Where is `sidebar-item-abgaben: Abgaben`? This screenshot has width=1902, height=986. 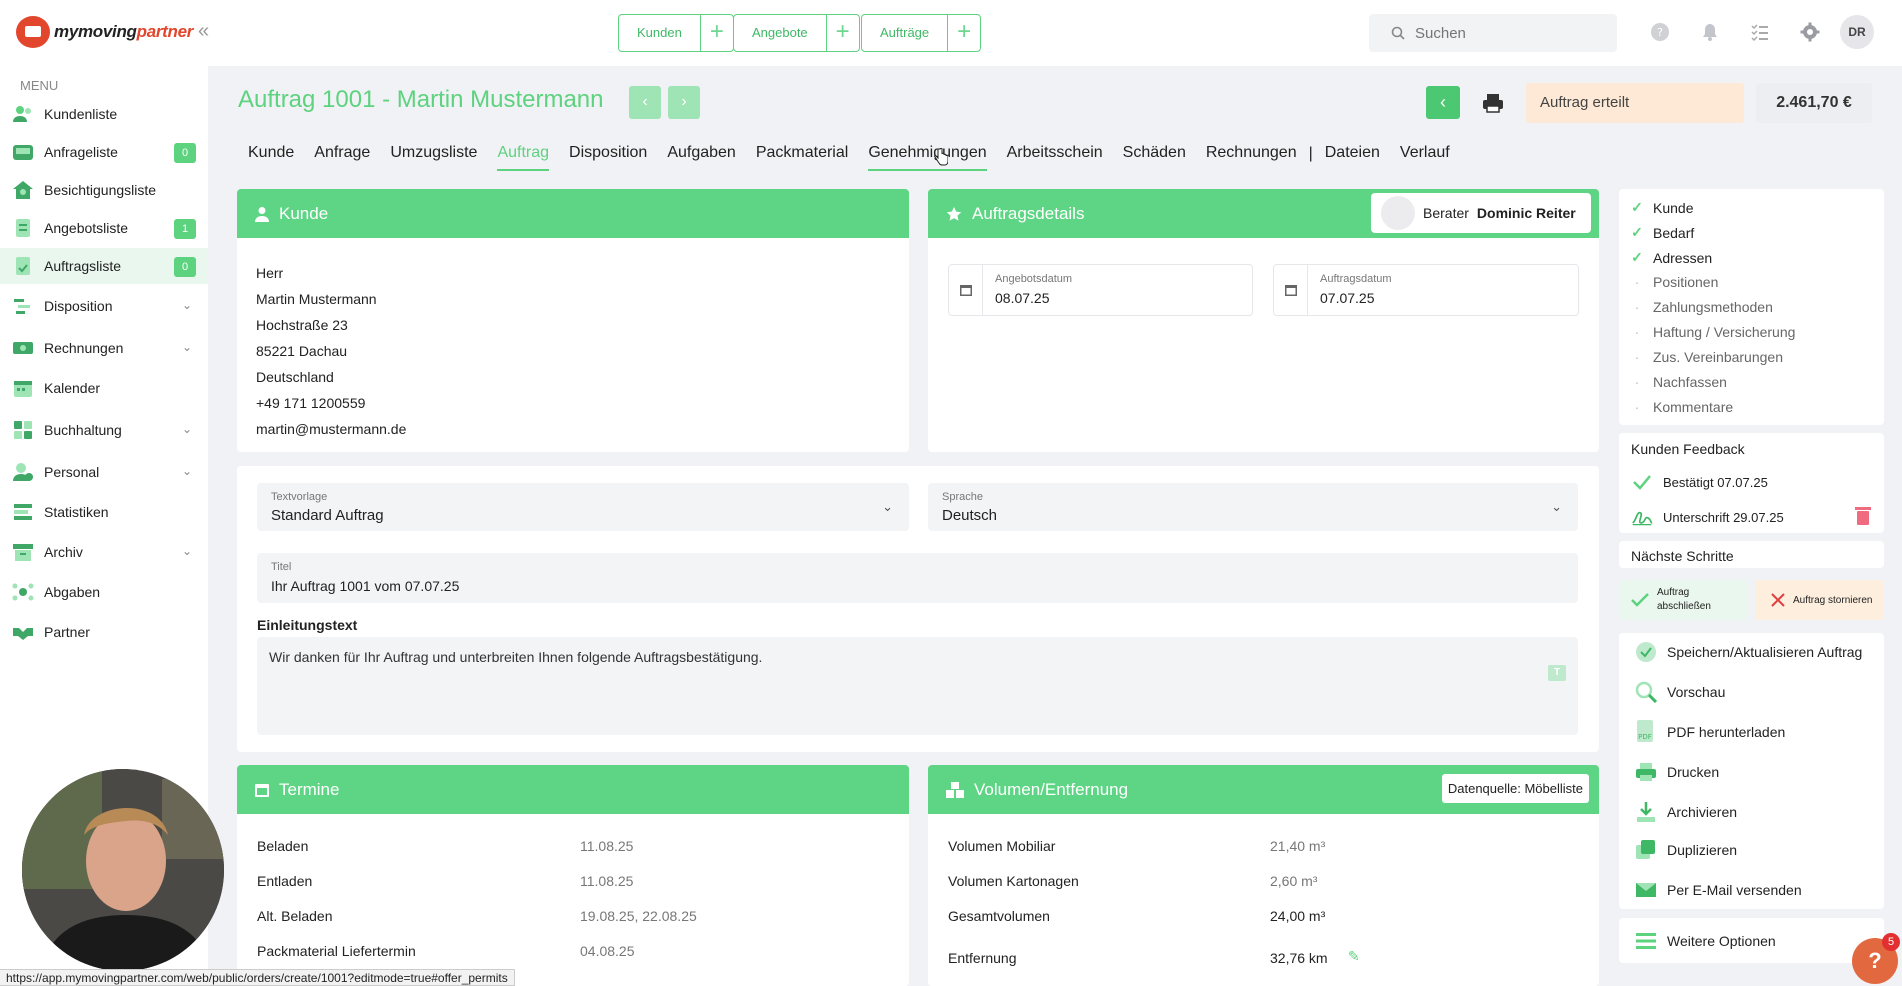 sidebar-item-abgaben: Abgaben is located at coordinates (104, 592).